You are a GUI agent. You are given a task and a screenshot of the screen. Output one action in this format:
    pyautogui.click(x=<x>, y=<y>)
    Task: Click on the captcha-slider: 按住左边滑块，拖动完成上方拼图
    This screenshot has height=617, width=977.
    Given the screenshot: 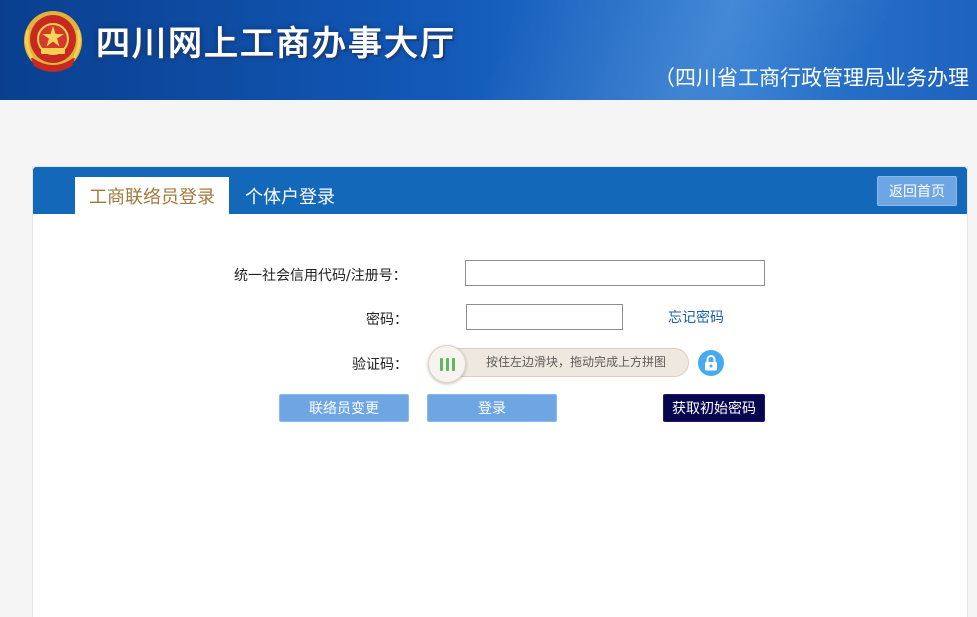 What is the action you would take?
    pyautogui.click(x=558, y=364)
    